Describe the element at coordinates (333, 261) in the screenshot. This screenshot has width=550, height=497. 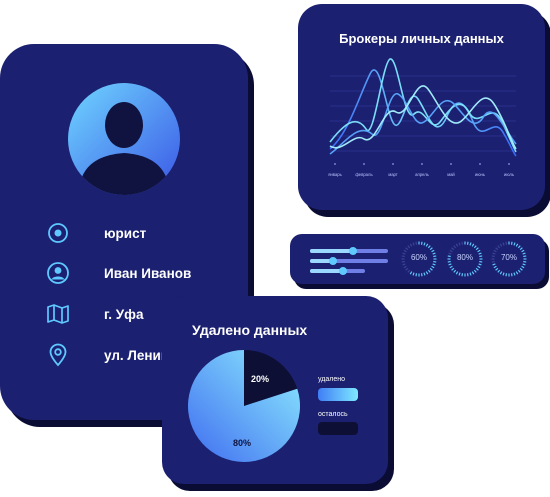
I see `slider-2-knob` at that location.